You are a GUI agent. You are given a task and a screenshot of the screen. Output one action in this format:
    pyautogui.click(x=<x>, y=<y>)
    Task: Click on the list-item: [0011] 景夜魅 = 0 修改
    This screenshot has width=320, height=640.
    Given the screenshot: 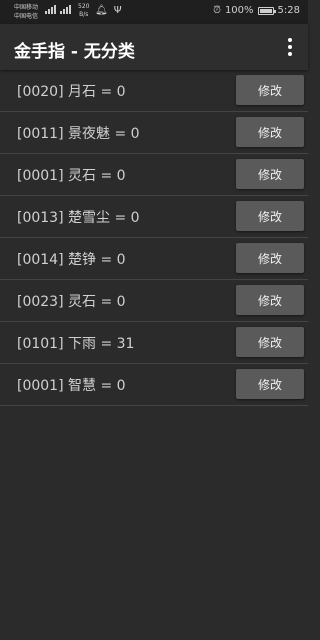 What is the action you would take?
    pyautogui.click(x=154, y=133)
    